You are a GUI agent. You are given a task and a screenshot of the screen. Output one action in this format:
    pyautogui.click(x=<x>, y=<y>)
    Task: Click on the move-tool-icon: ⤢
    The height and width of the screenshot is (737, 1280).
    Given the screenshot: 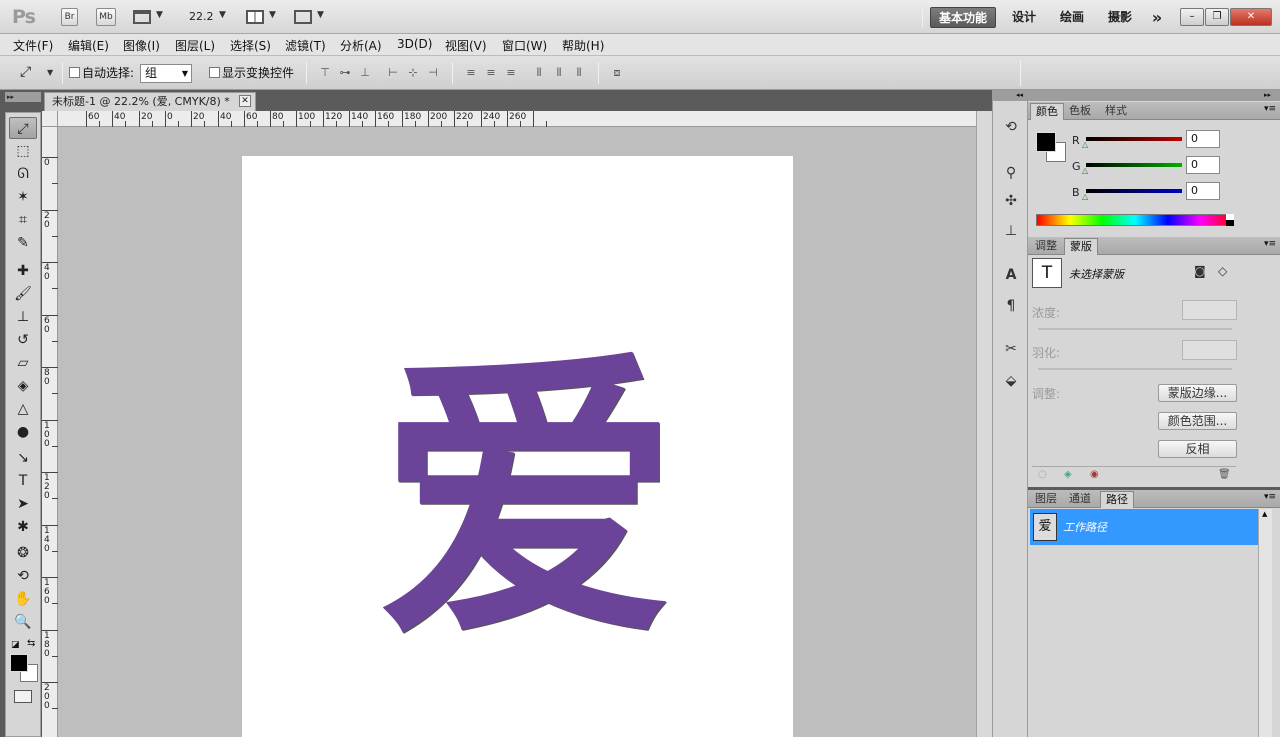 What is the action you would take?
    pyautogui.click(x=23, y=128)
    